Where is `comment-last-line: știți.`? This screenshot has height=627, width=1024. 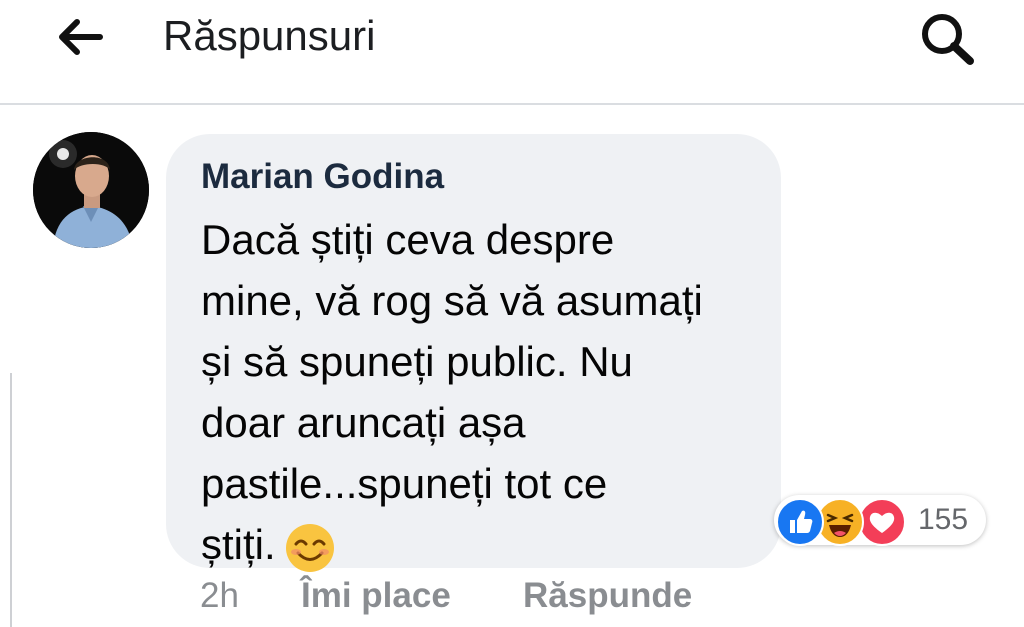 comment-last-line: știți. is located at coordinates (481, 544).